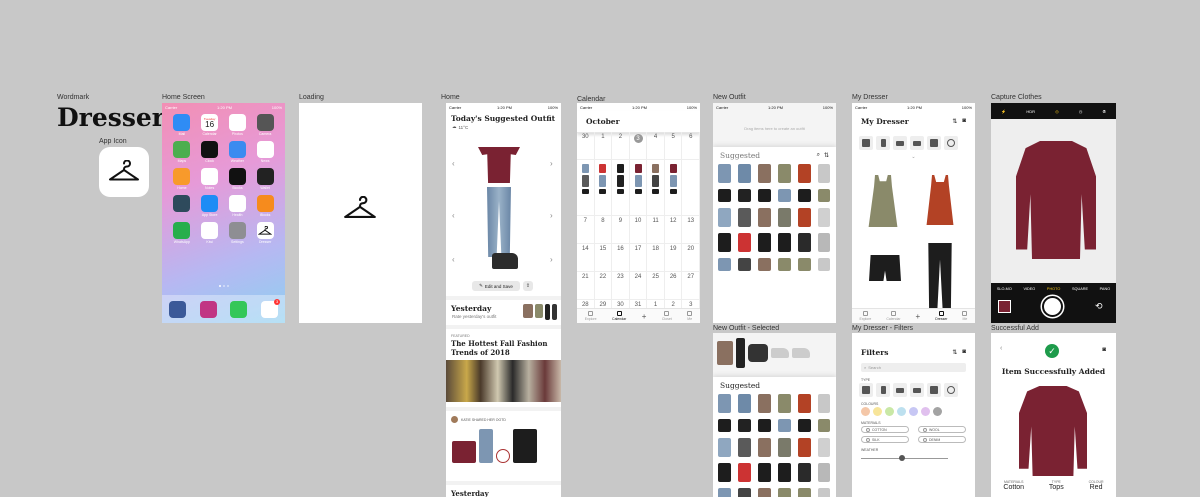  Describe the element at coordinates (604, 257) in the screenshot. I see `calendar-day: 15` at that location.